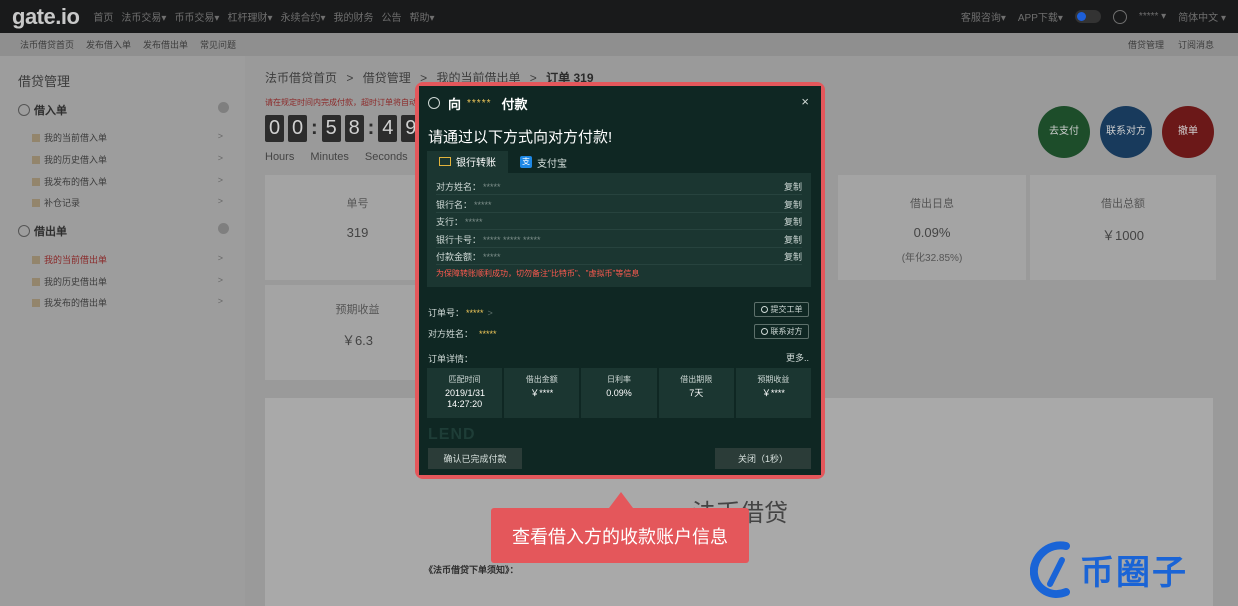  I want to click on watermark-text: 币圈子, so click(1134, 572).